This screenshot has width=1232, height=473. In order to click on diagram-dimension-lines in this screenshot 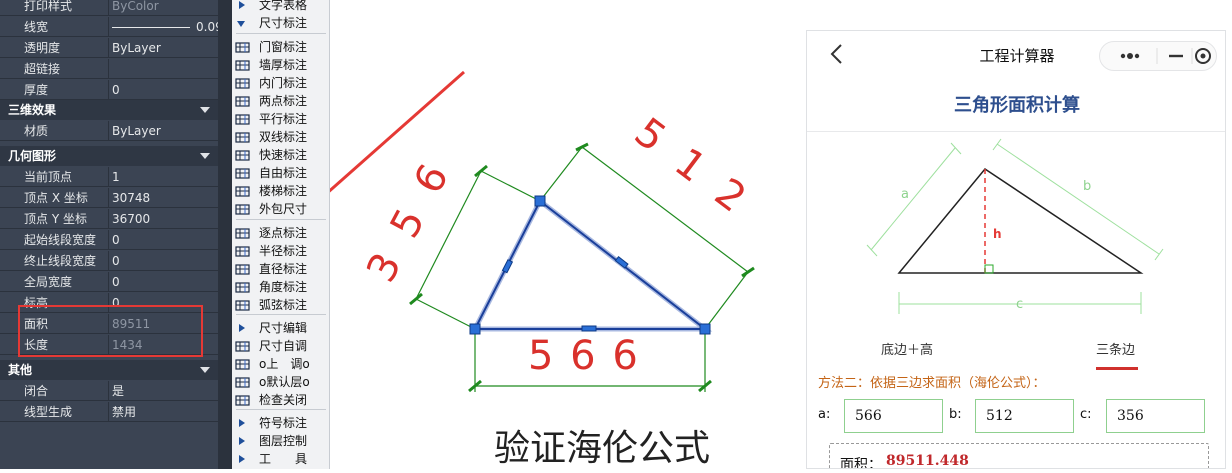, I will do `click(1015, 226)`.